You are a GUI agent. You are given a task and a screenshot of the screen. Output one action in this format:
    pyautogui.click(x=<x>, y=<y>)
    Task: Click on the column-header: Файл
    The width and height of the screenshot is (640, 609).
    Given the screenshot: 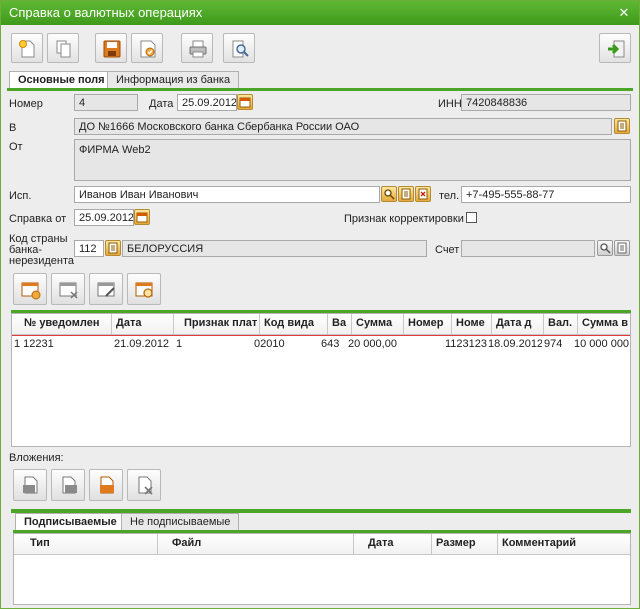 What is the action you would take?
    pyautogui.click(x=256, y=544)
    